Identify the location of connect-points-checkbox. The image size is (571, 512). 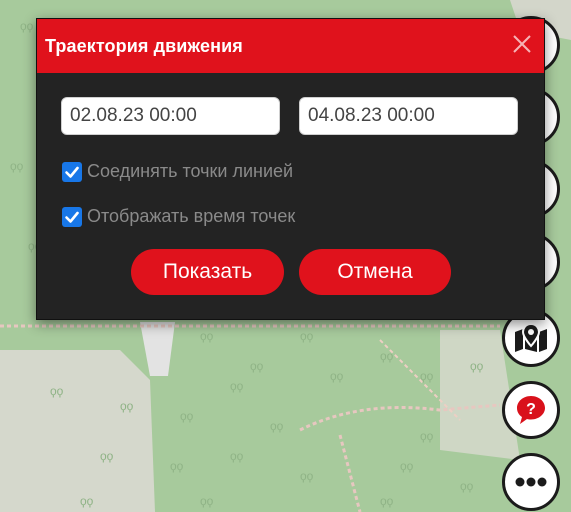
(72, 171).